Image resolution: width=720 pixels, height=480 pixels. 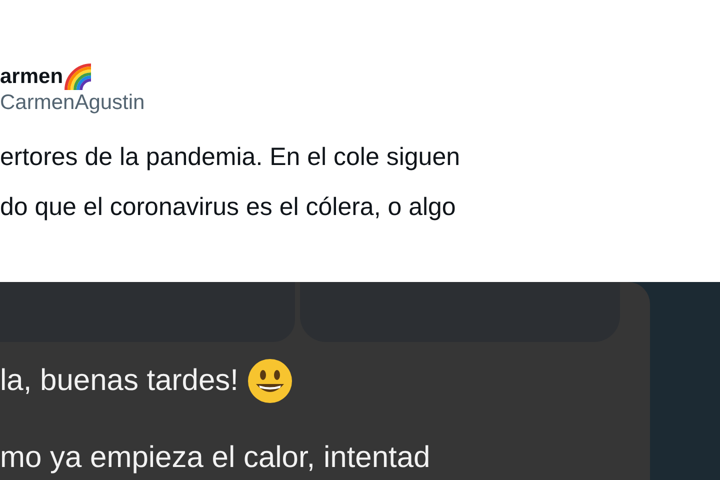 I want to click on display-name: armen, so click(x=32, y=77).